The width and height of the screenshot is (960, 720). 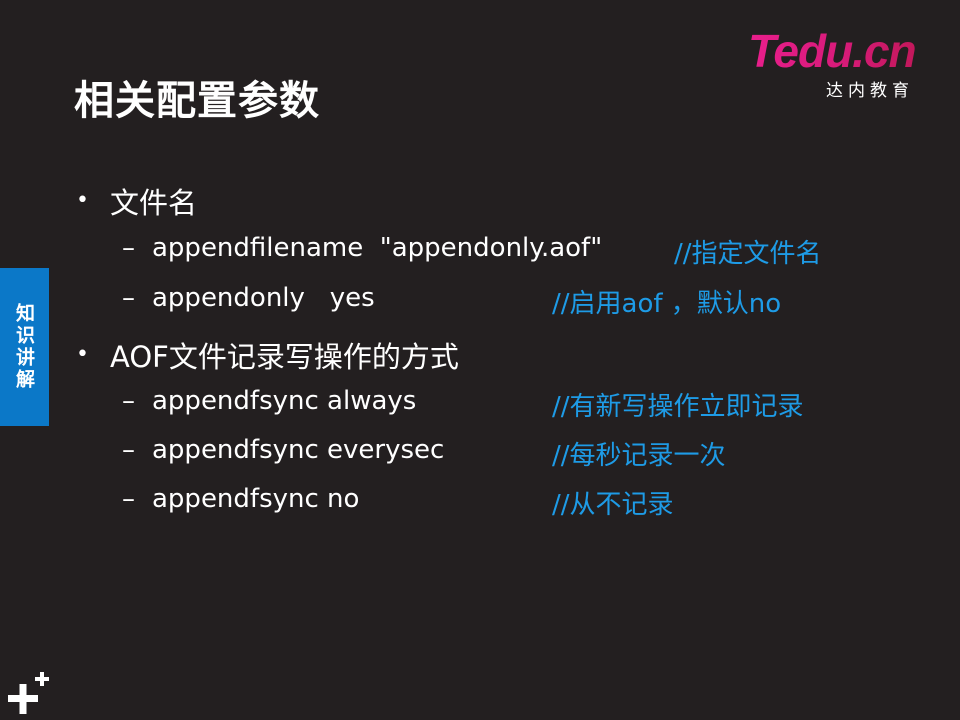 I want to click on sub-item: – appendonly yes //启用aof ，默认no, so click(x=532, y=301).